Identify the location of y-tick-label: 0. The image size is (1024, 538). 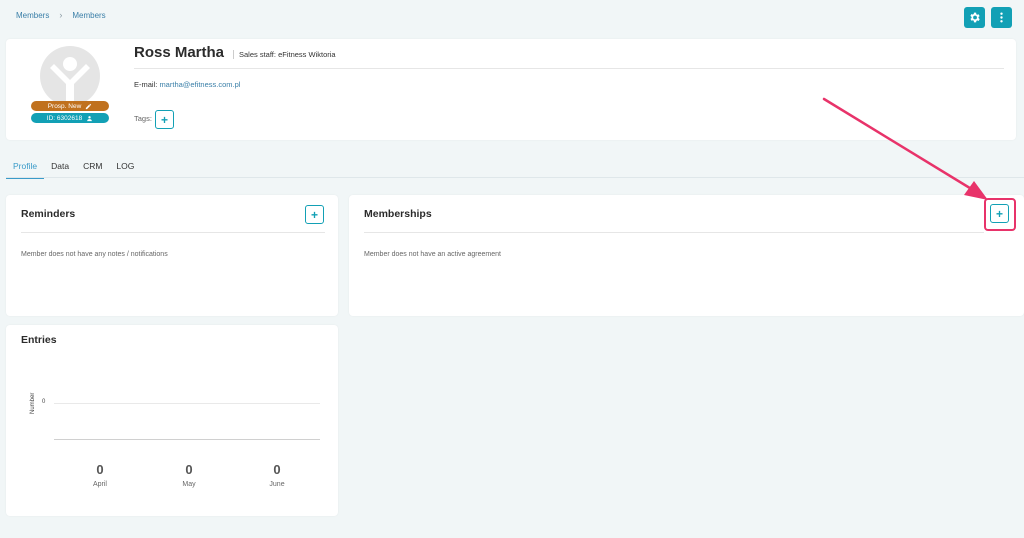
(44, 402).